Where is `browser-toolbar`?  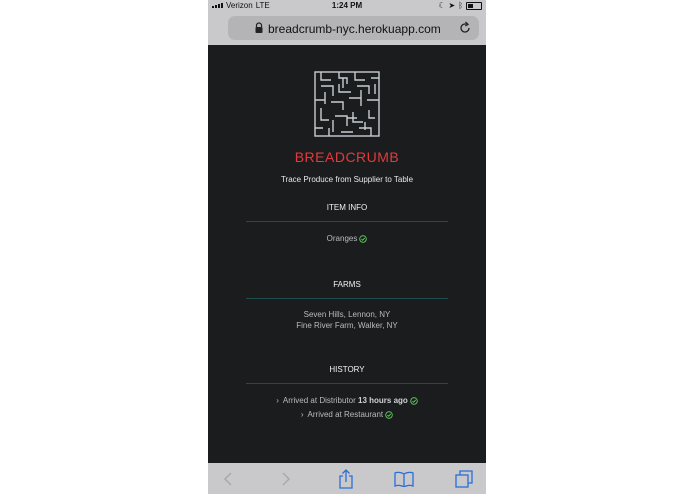
browser-toolbar is located at coordinates (347, 478).